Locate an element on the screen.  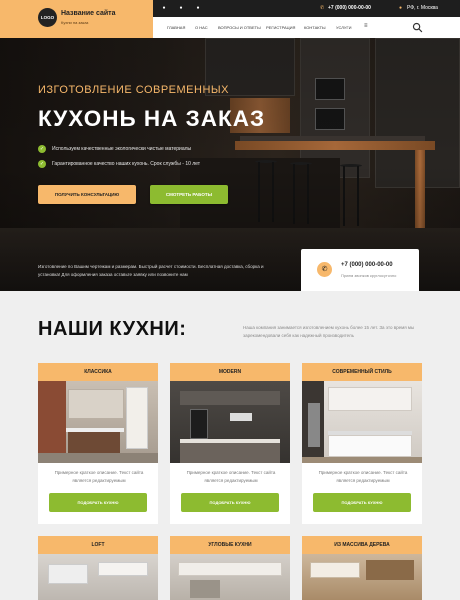
kitchen-card-corner: Угловые кухни is located at coordinates (230, 568).